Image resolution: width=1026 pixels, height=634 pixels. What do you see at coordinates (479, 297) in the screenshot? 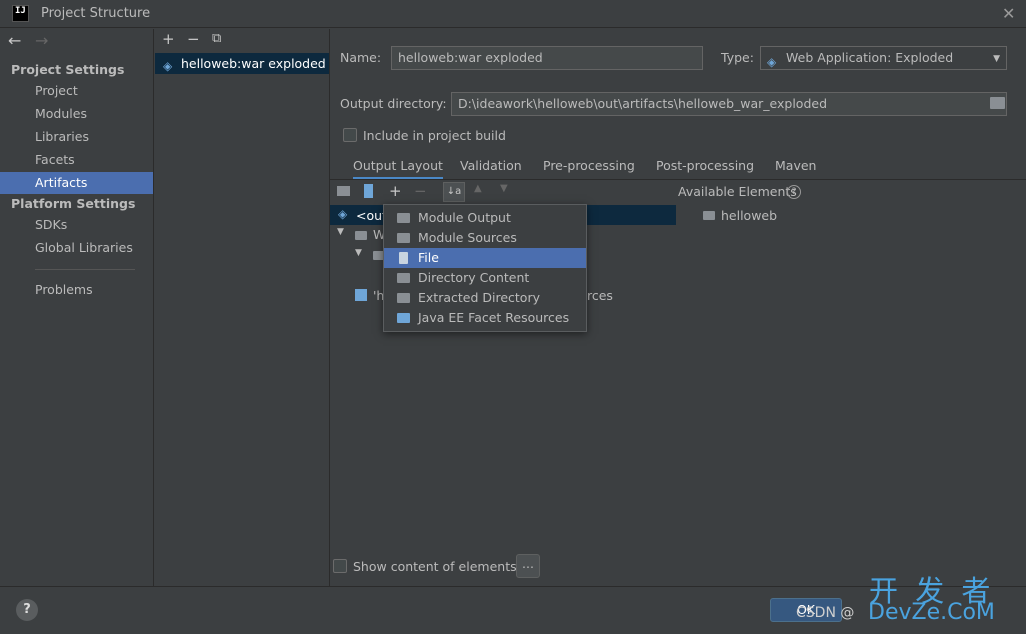
I see `menu-item-label: Extracted Directory` at bounding box center [479, 297].